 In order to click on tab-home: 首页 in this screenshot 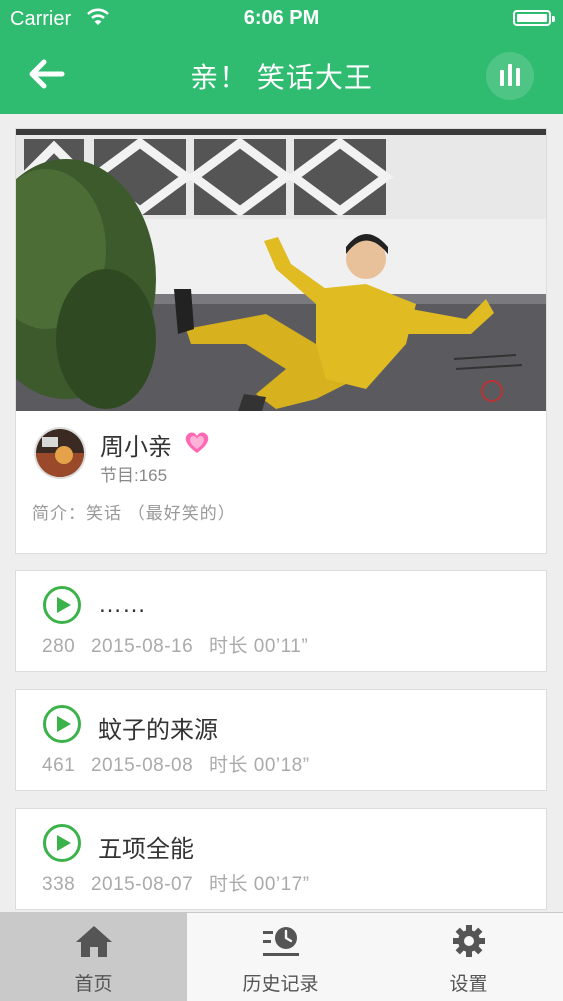, I will do `click(93, 957)`.